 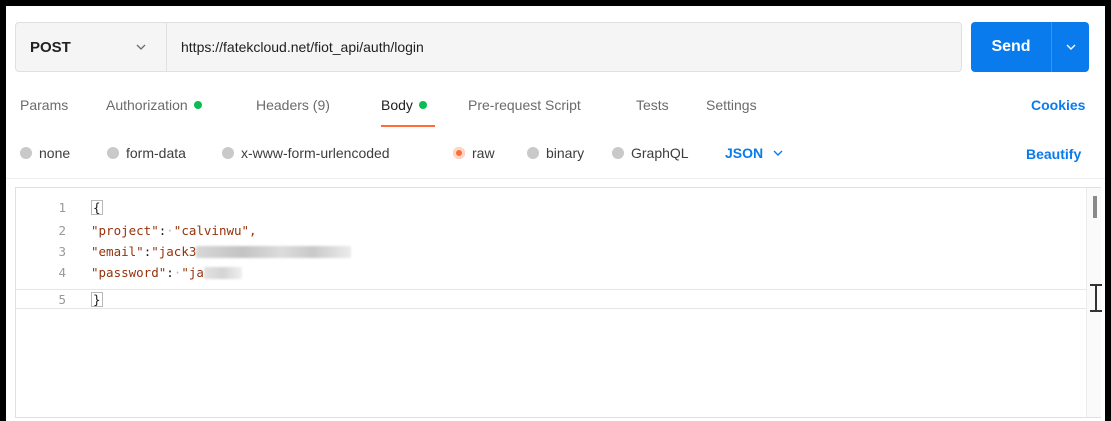 I want to click on radio-form-data: form-data, so click(x=146, y=153).